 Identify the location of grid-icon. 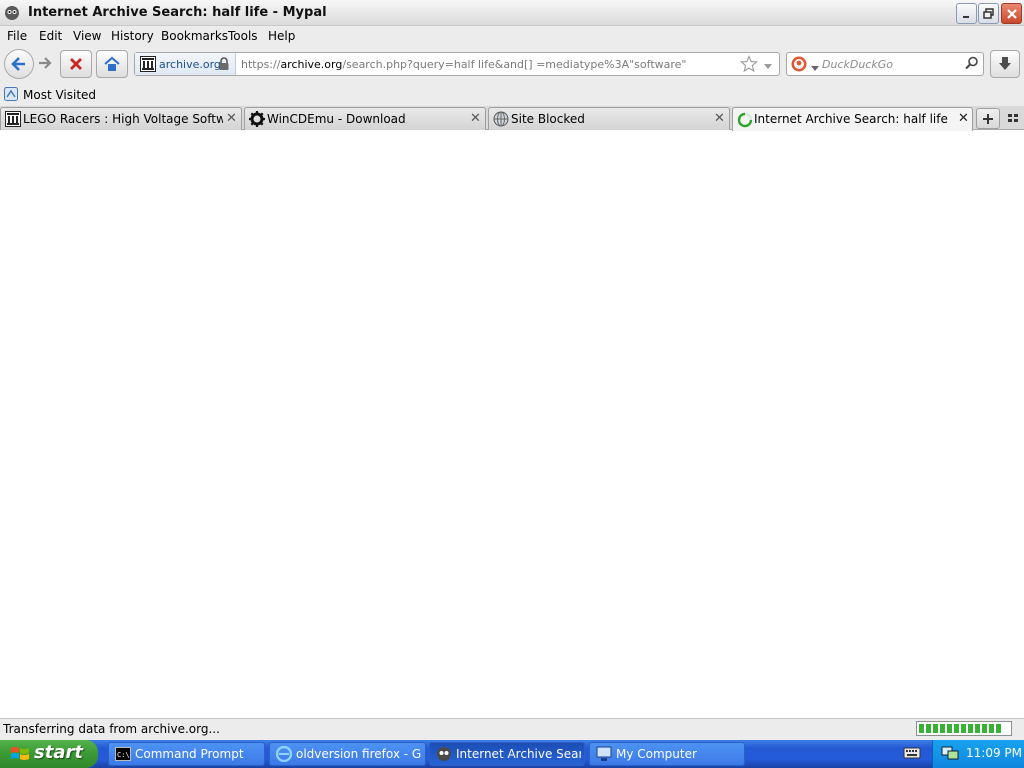
(1013, 118).